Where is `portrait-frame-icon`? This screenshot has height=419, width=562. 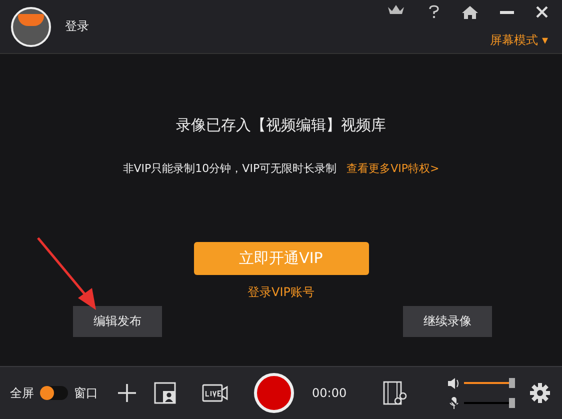
portrait-frame-icon is located at coordinates (165, 393).